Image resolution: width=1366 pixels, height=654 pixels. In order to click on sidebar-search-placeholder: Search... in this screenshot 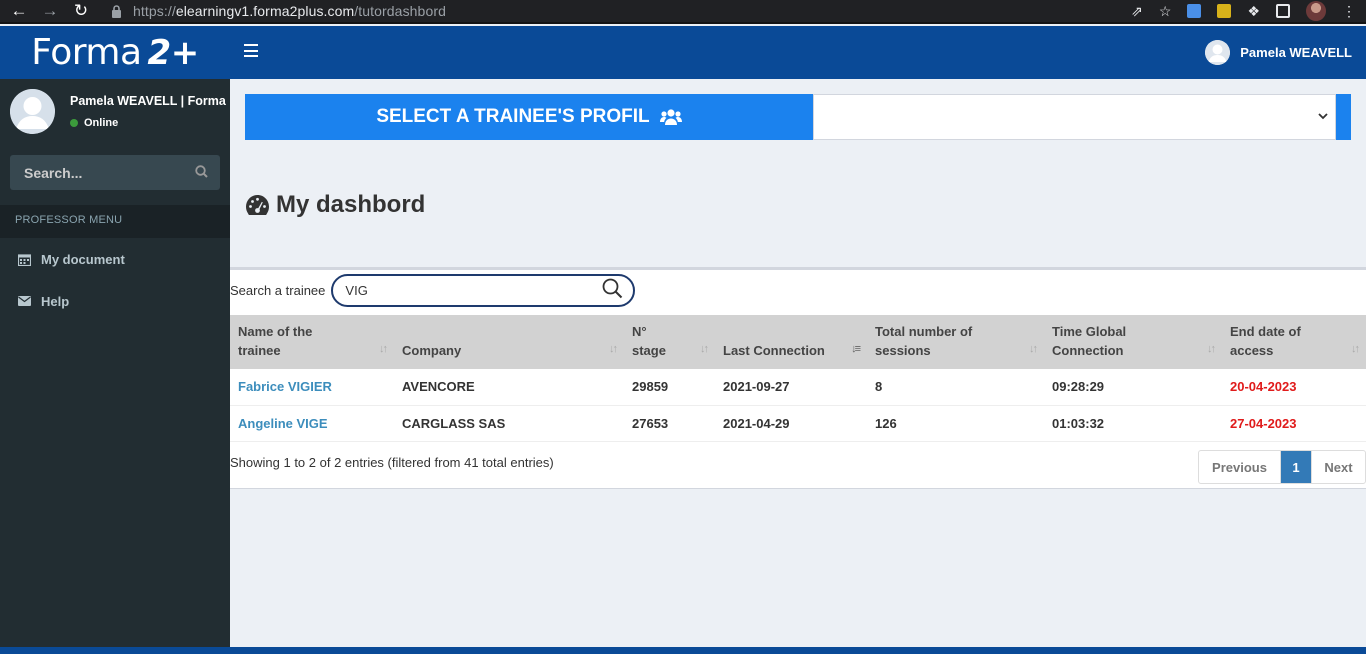, I will do `click(53, 172)`.